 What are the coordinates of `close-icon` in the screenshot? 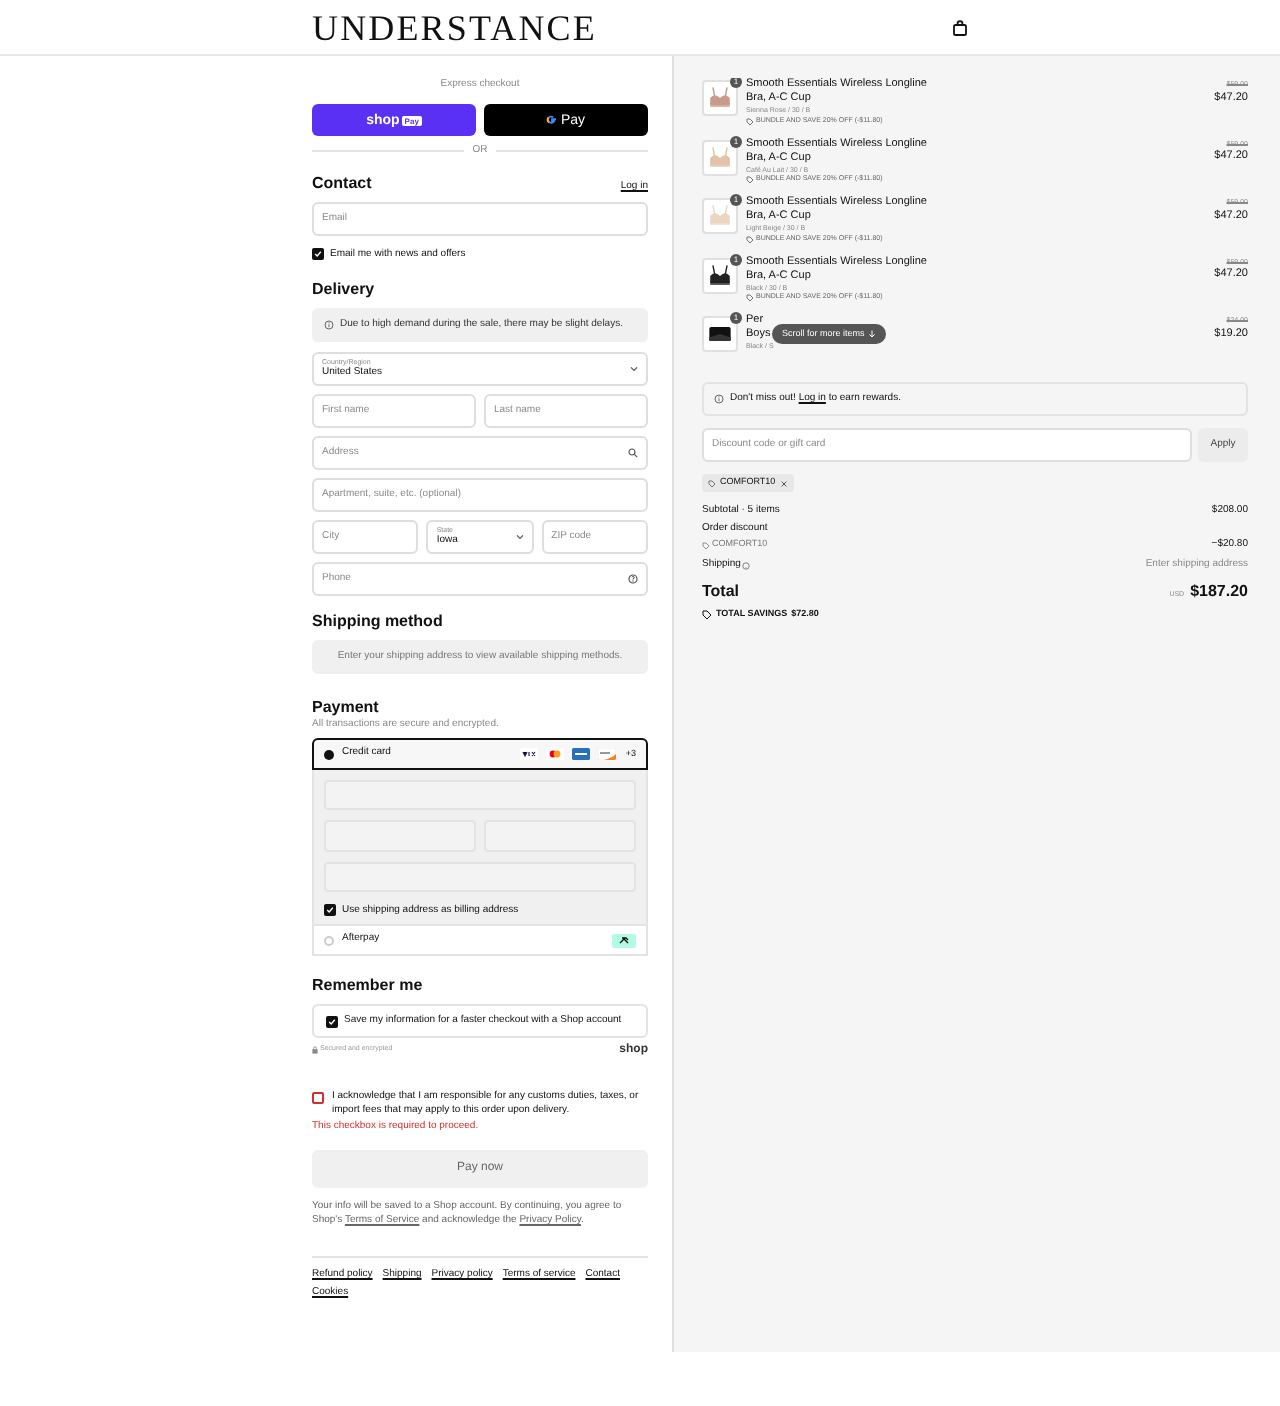 It's located at (783, 483).